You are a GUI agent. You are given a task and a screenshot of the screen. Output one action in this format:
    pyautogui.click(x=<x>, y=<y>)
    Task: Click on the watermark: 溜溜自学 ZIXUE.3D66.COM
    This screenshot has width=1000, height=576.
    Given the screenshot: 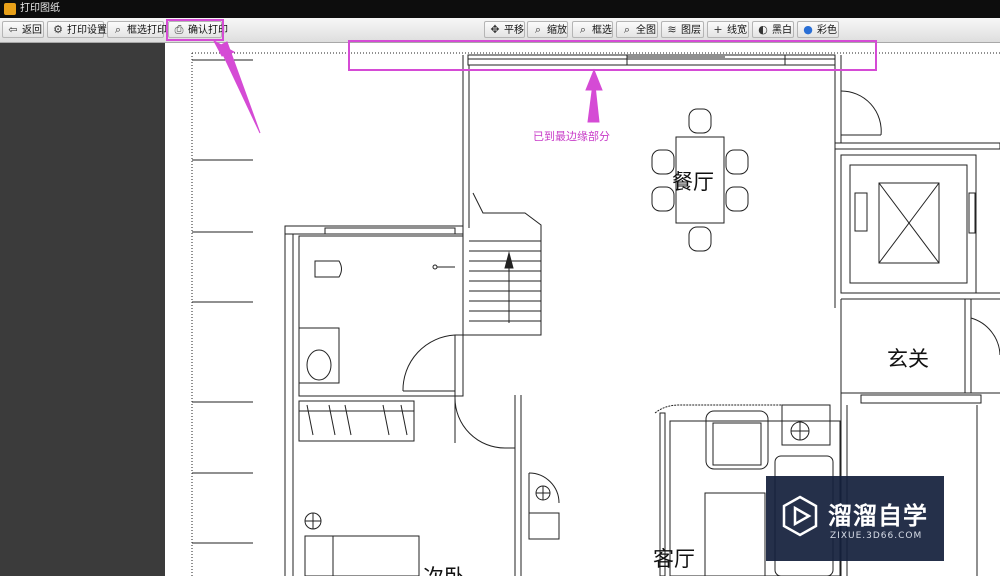 What is the action you would take?
    pyautogui.click(x=855, y=518)
    